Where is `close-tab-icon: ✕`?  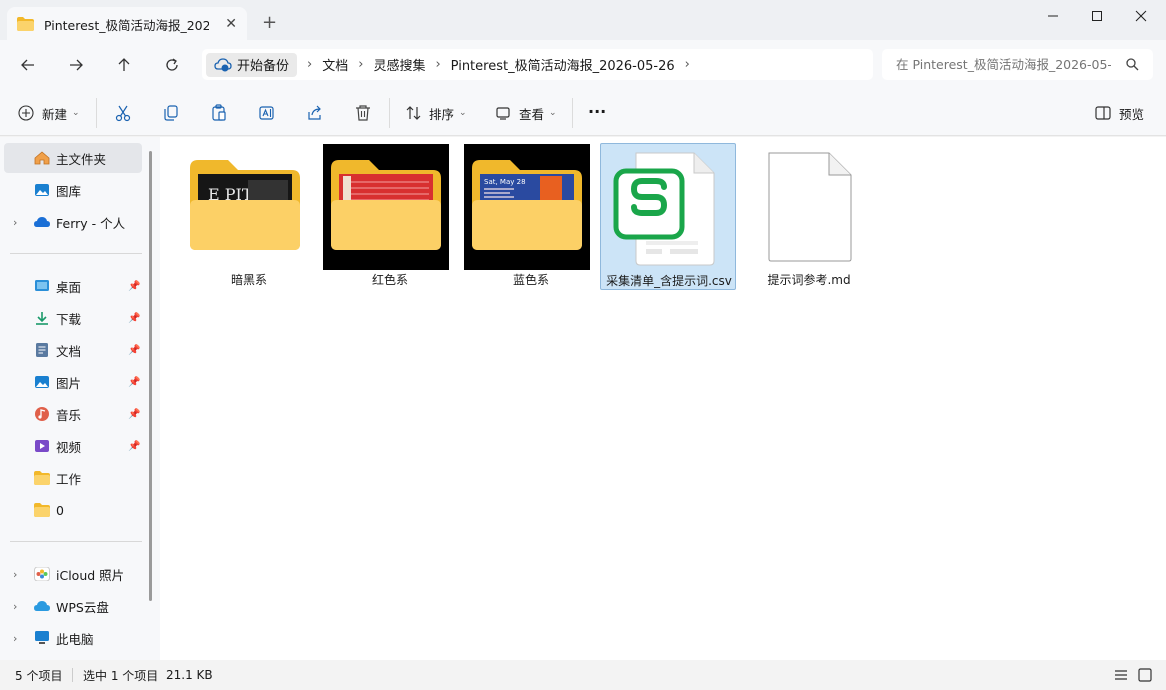 close-tab-icon: ✕ is located at coordinates (231, 24).